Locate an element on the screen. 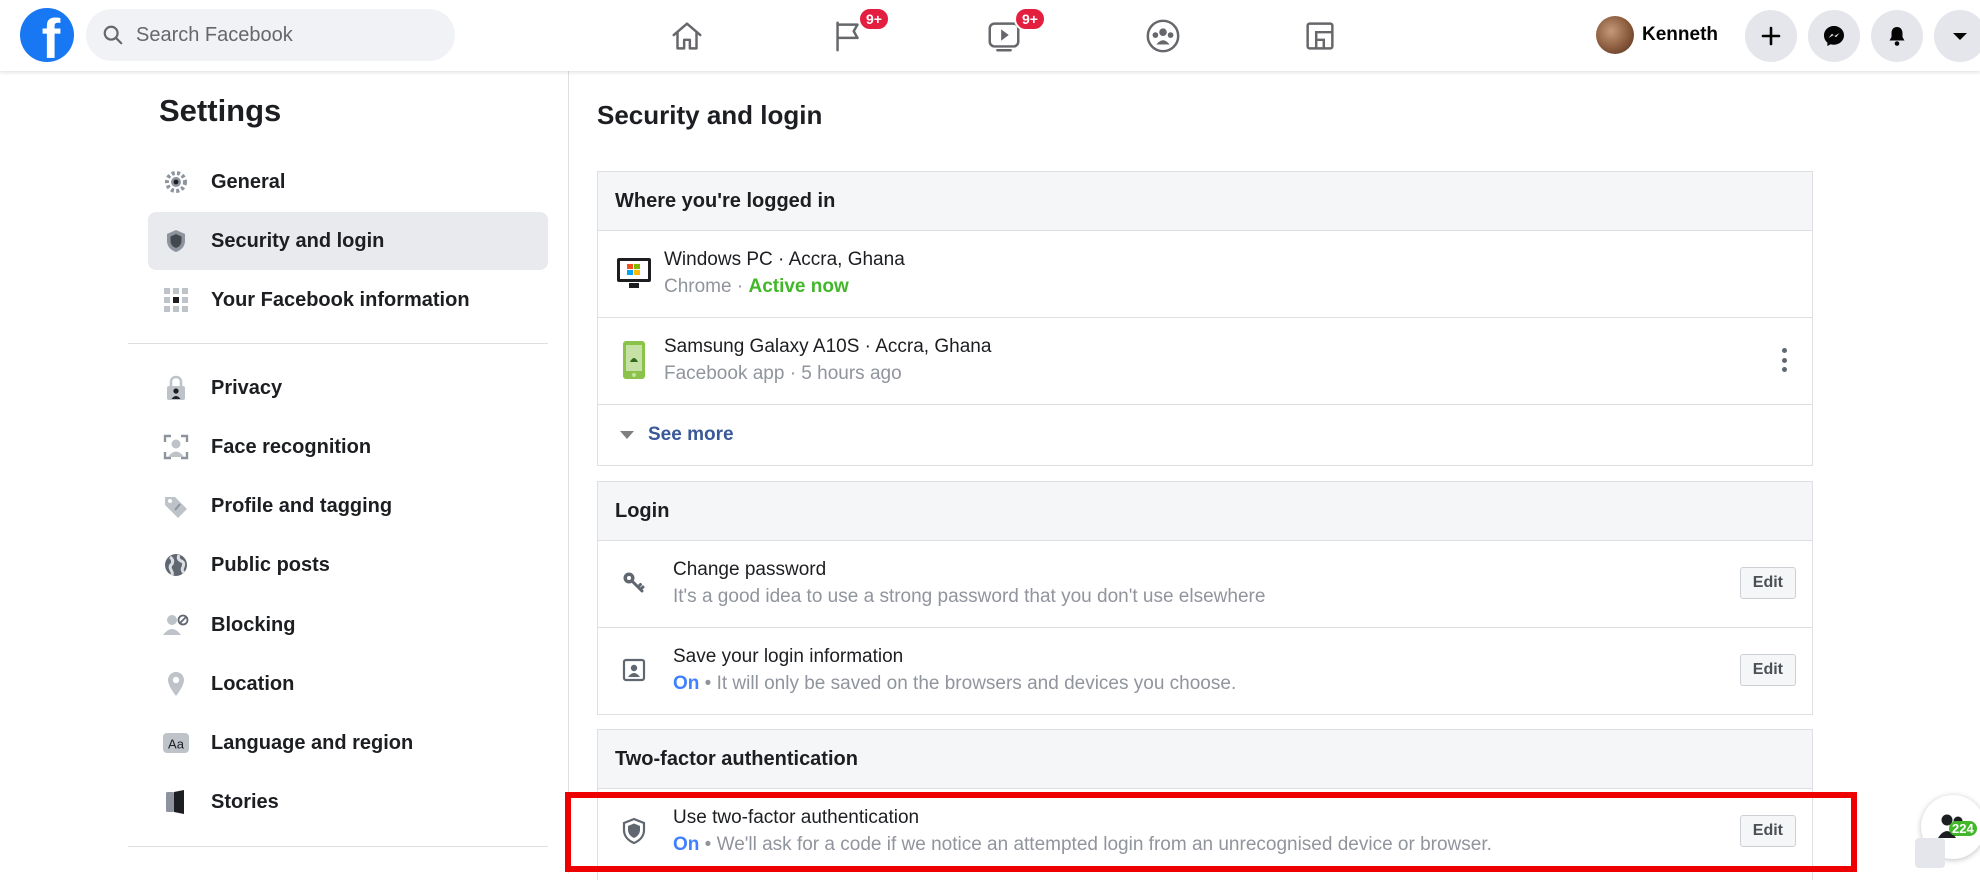  sidebar-item-profile-tagging: Profile and tagging is located at coordinates (348, 506).